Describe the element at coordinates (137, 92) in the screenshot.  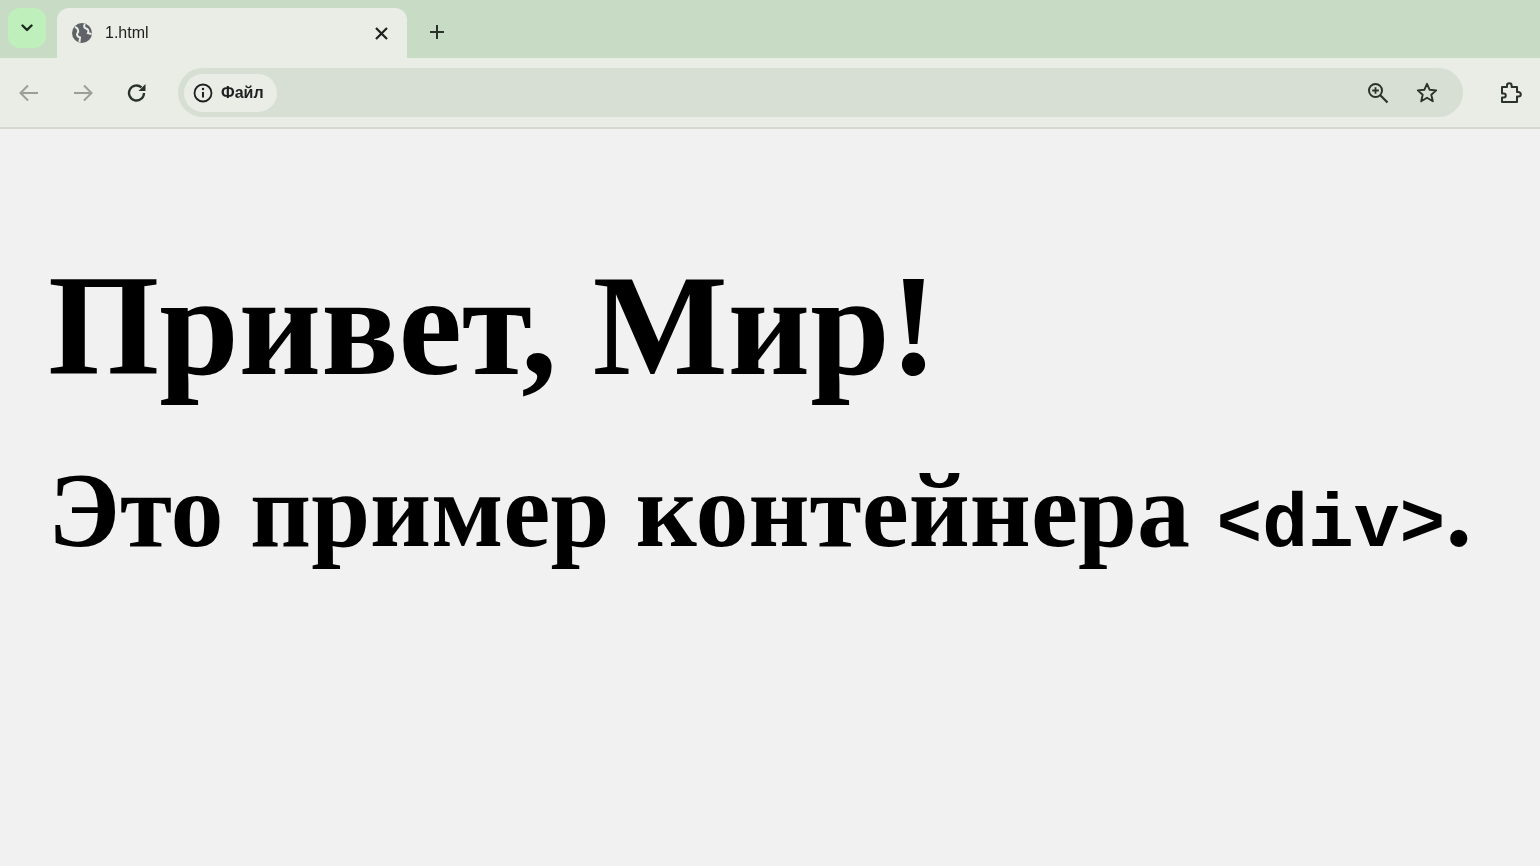
I see `reload-icon` at that location.